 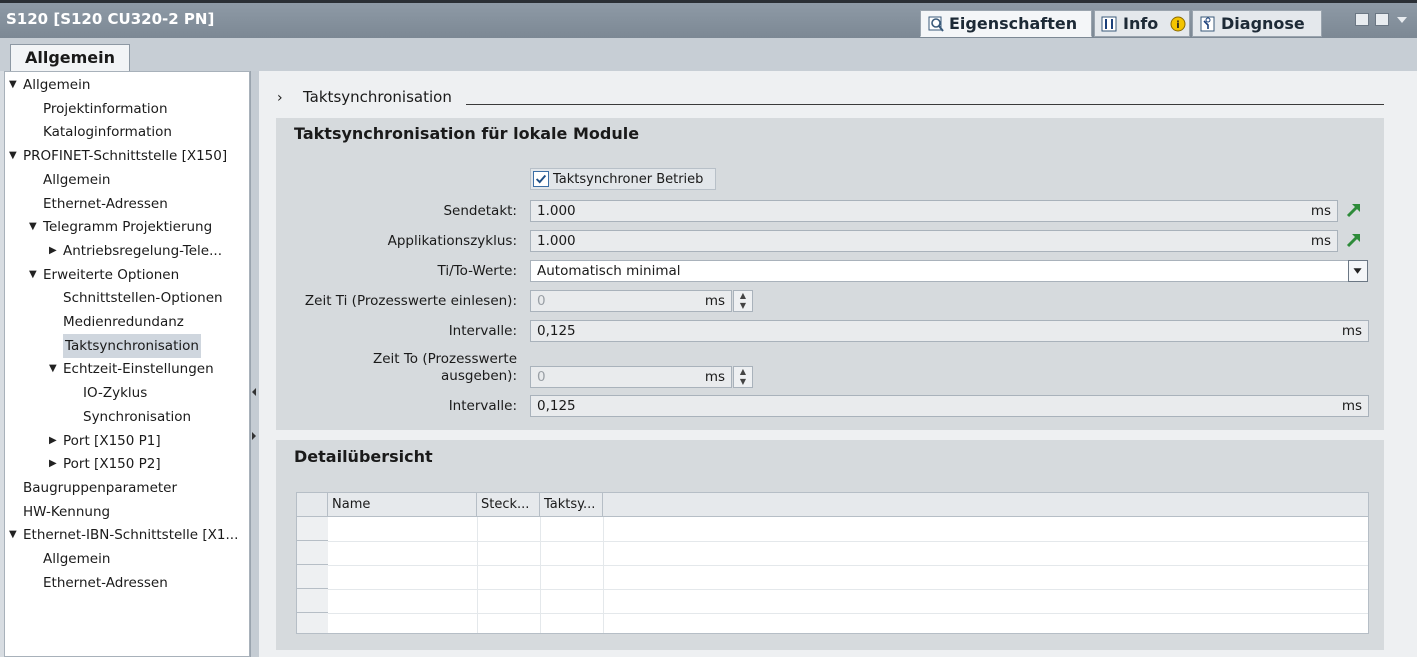 What do you see at coordinates (556, 406) in the screenshot?
I see `intervalle2-value: 0,125` at bounding box center [556, 406].